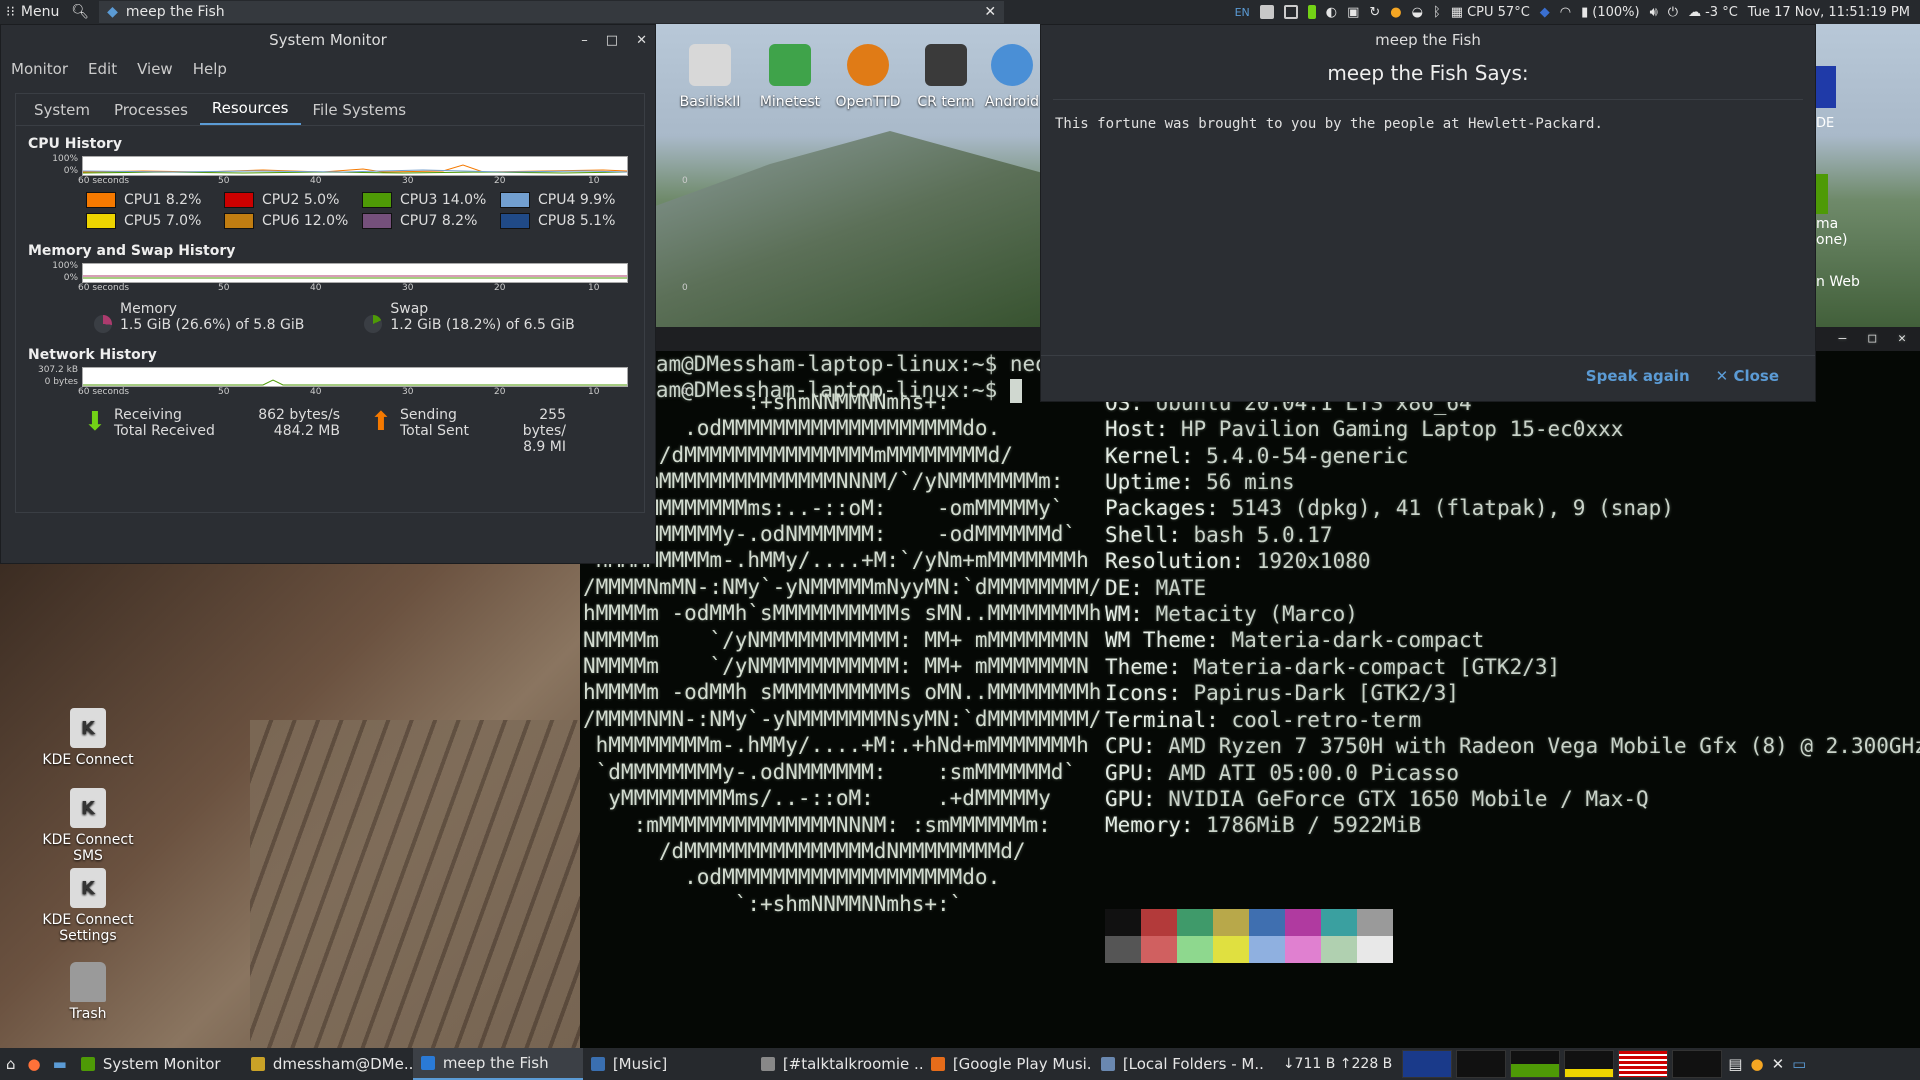  Describe the element at coordinates (594, 392) in the screenshot. I see `x-axis-tick-label: 10` at that location.